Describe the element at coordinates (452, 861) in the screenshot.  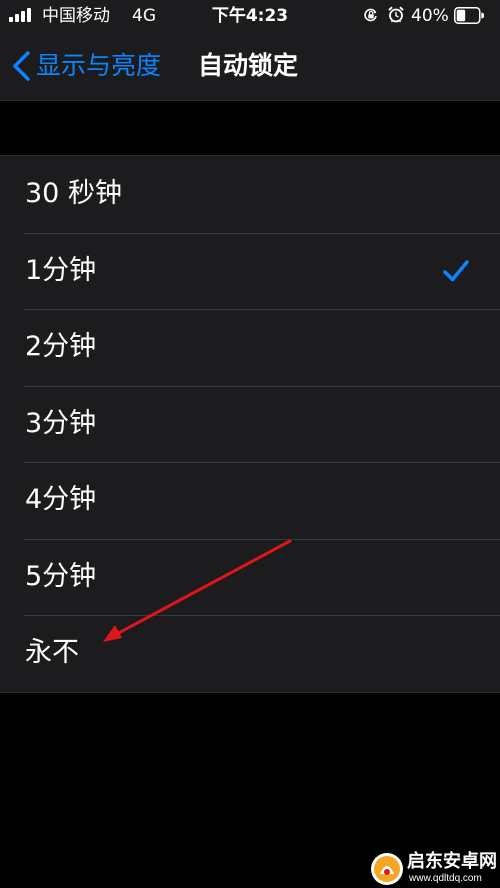
I see `watermark-name: 启东安卓网` at that location.